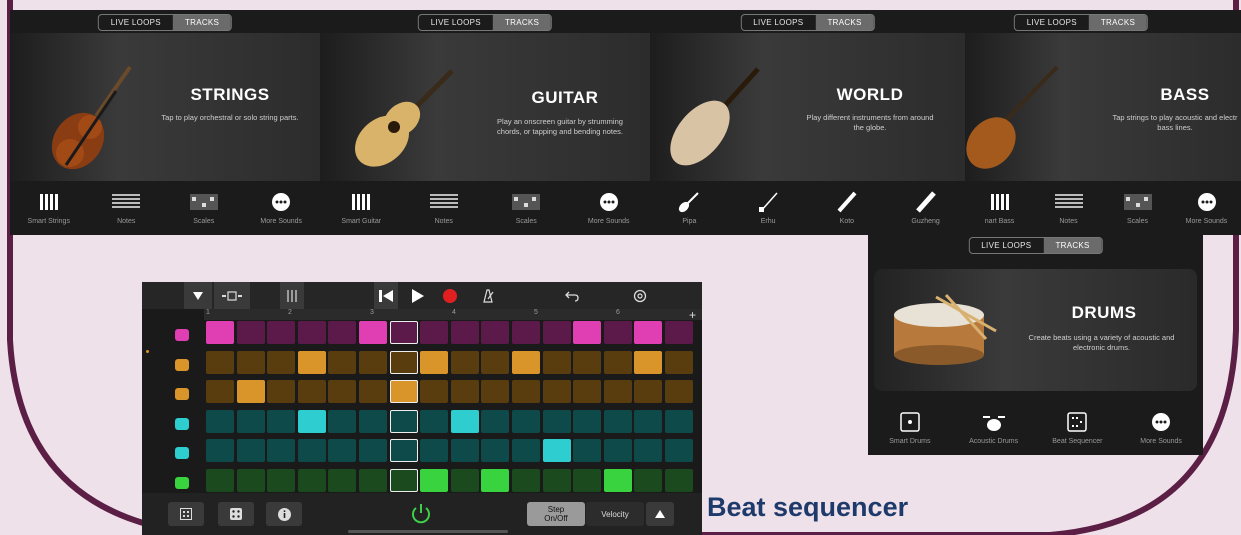 The height and width of the screenshot is (535, 1241). I want to click on snare-drum-icon, so click(182, 365).